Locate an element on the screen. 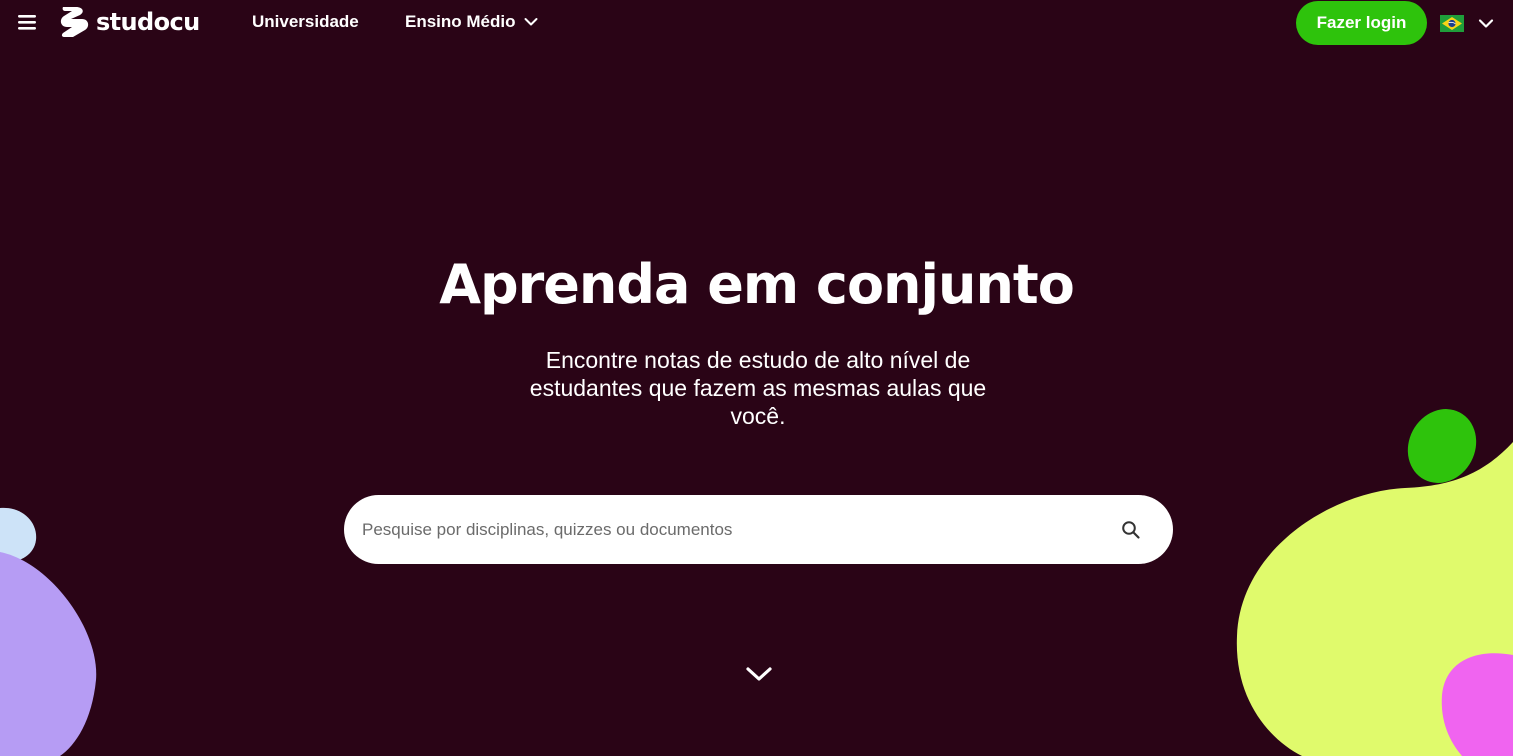 This screenshot has height=756, width=1513. brand-name: studocu is located at coordinates (148, 22).